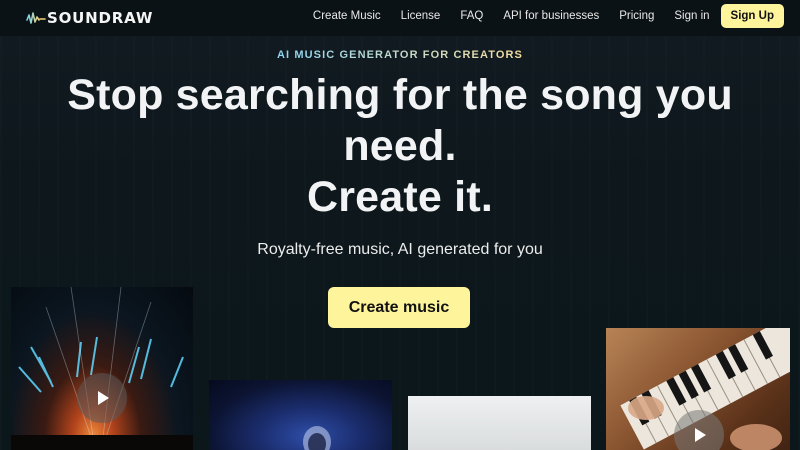 Image resolution: width=800 pixels, height=450 pixels. Describe the element at coordinates (551, 16) in the screenshot. I see `nav-api-link: API for businesses` at that location.